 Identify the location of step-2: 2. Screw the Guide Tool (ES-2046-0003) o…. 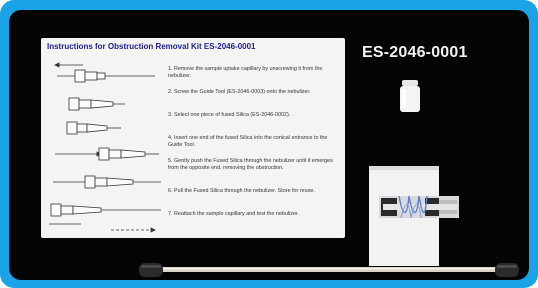
(239, 92).